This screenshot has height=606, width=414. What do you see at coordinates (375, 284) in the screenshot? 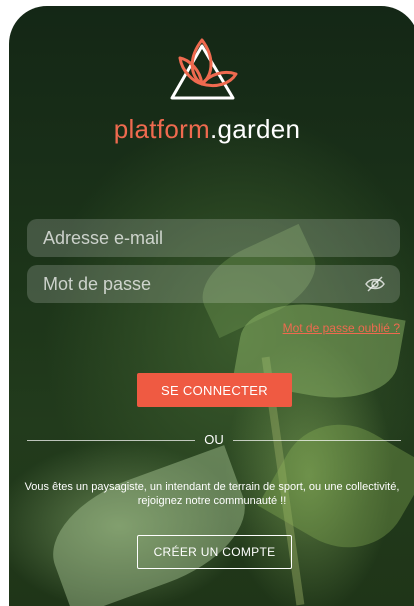
I see `eye-off-icon` at bounding box center [375, 284].